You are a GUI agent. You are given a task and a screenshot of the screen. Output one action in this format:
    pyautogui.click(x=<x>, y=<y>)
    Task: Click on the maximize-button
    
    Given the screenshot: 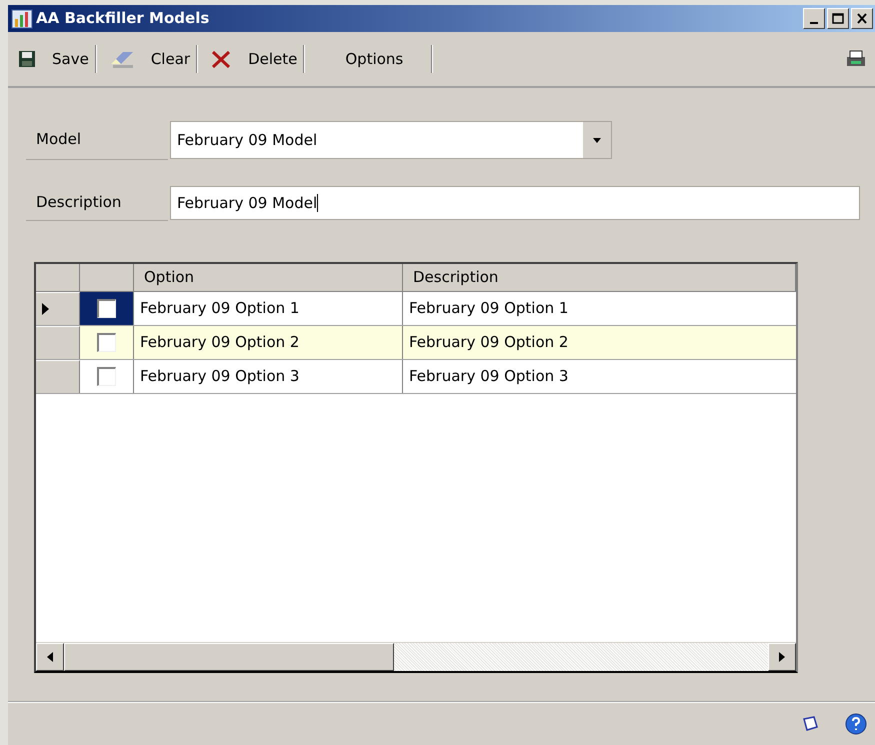 What is the action you would take?
    pyautogui.click(x=838, y=18)
    